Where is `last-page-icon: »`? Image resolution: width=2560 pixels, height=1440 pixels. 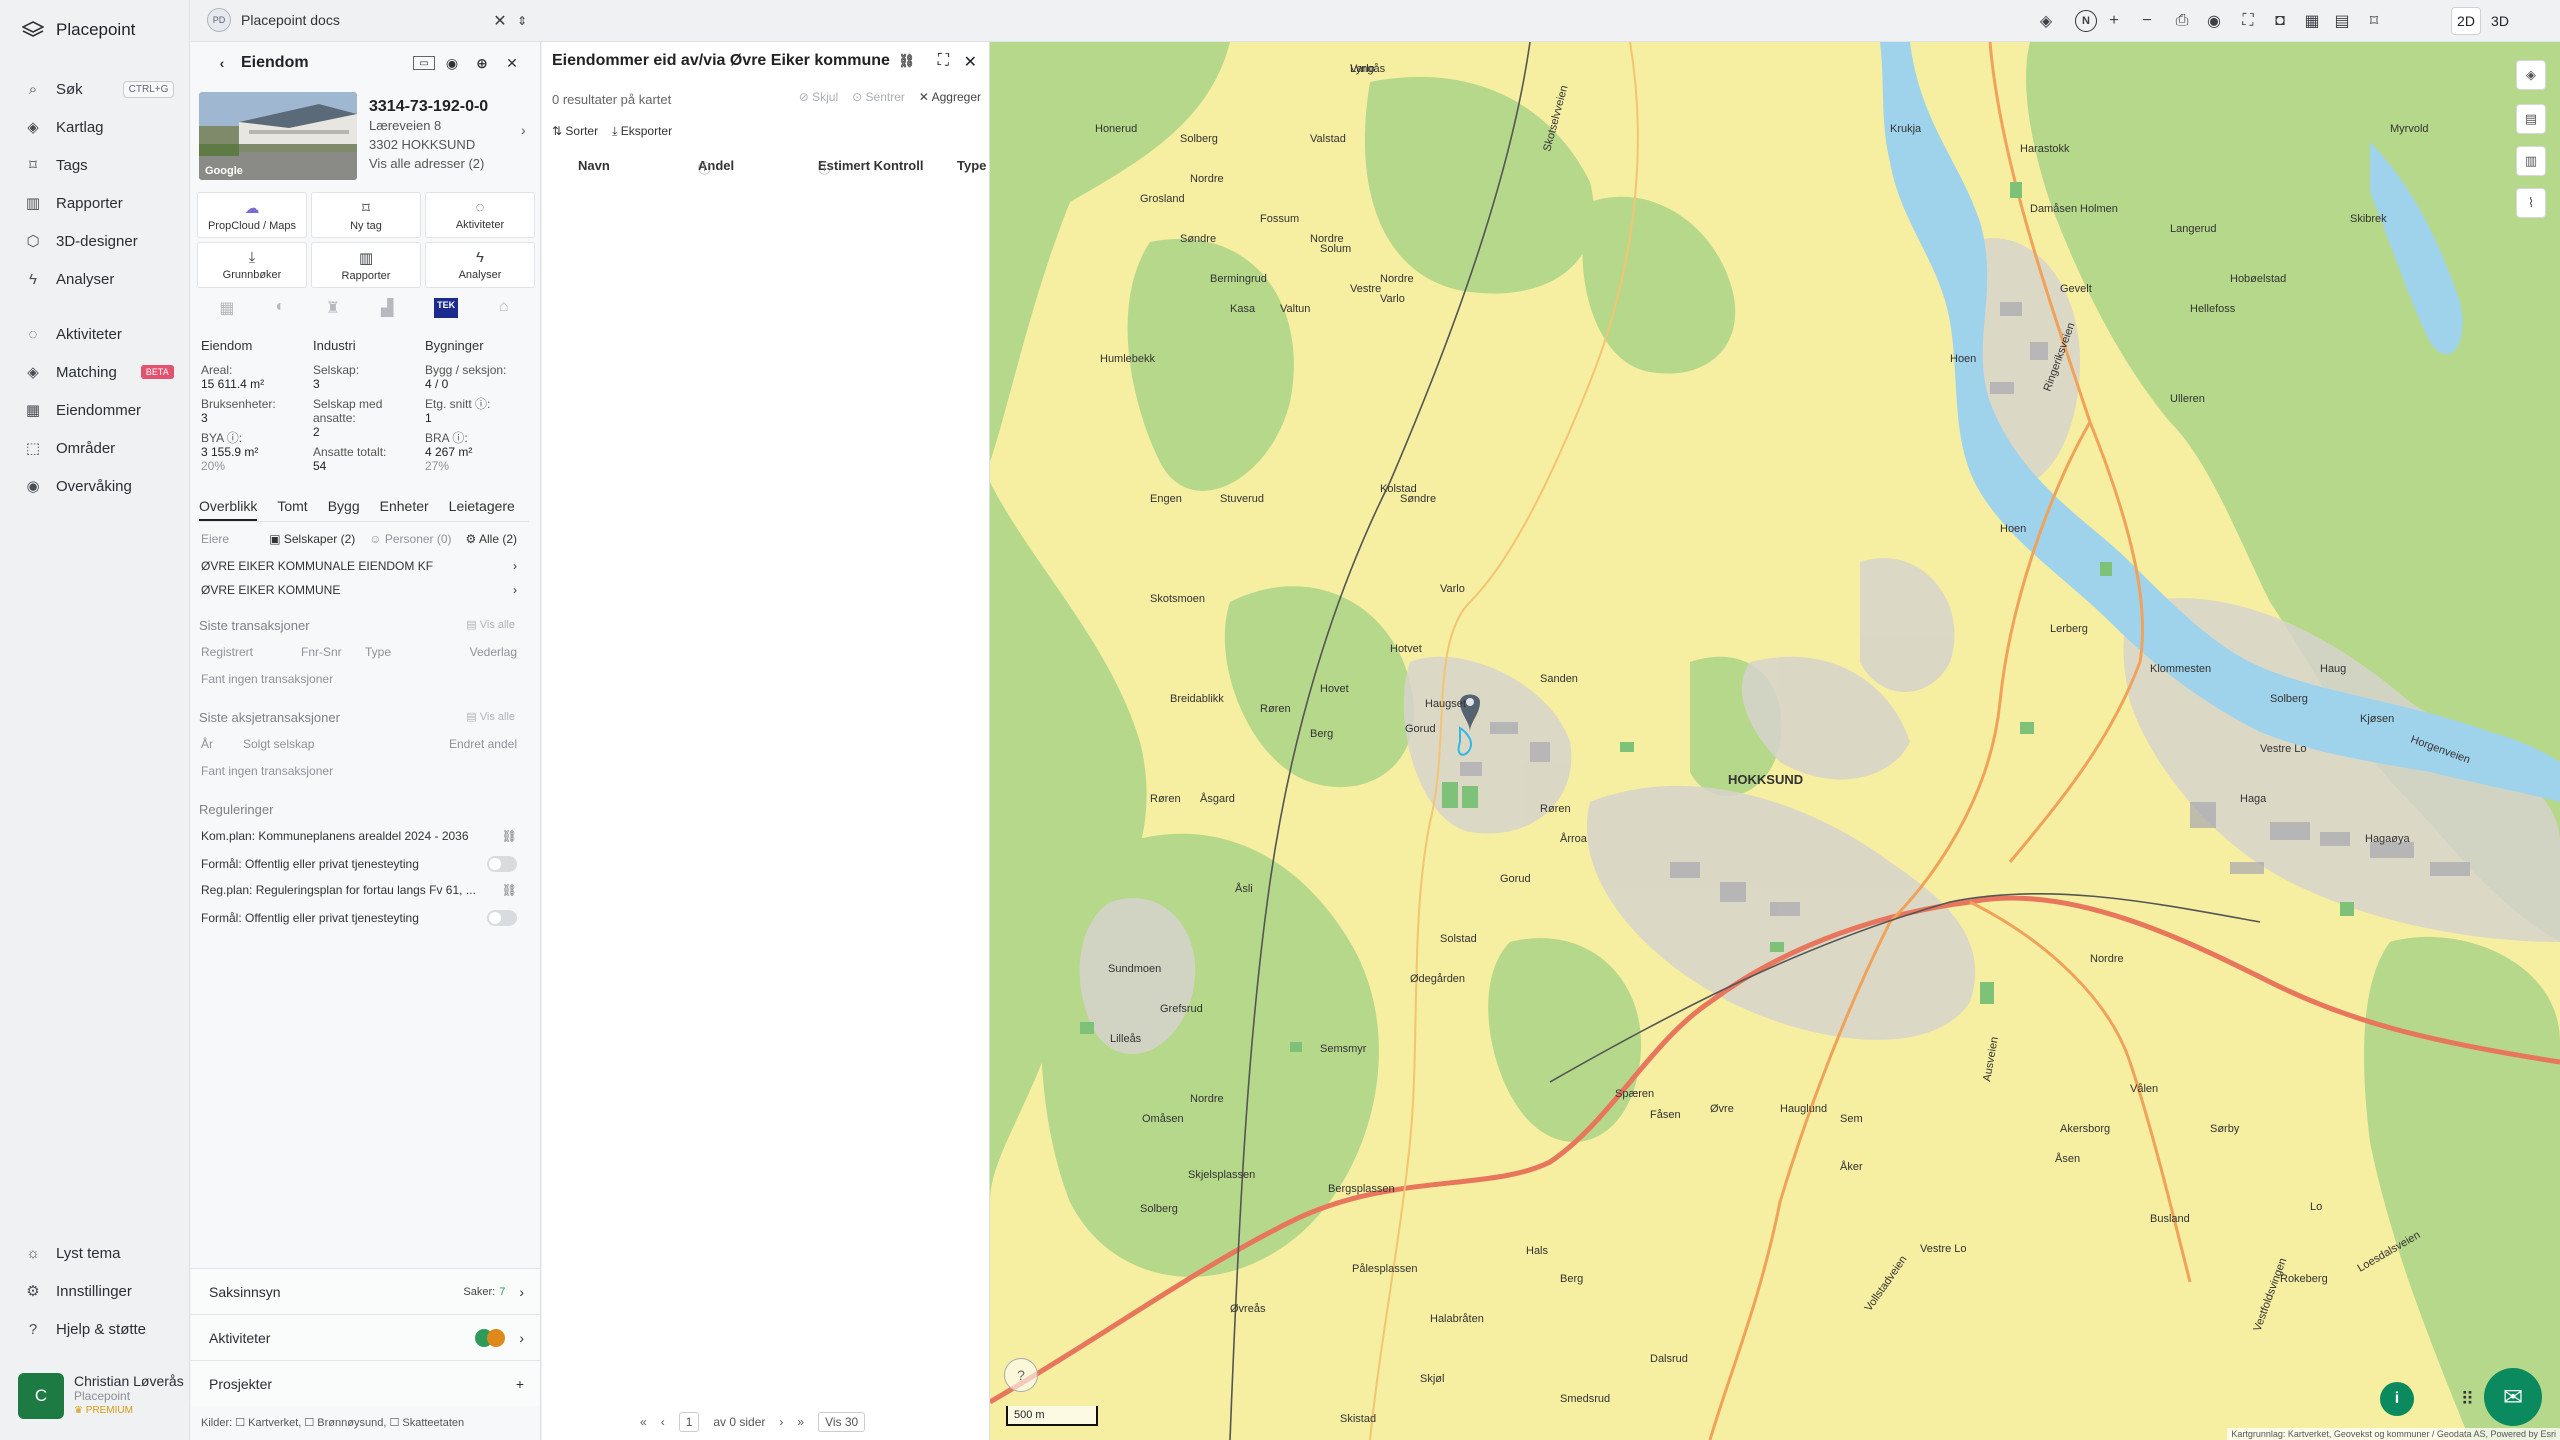 last-page-icon: » is located at coordinates (800, 1422).